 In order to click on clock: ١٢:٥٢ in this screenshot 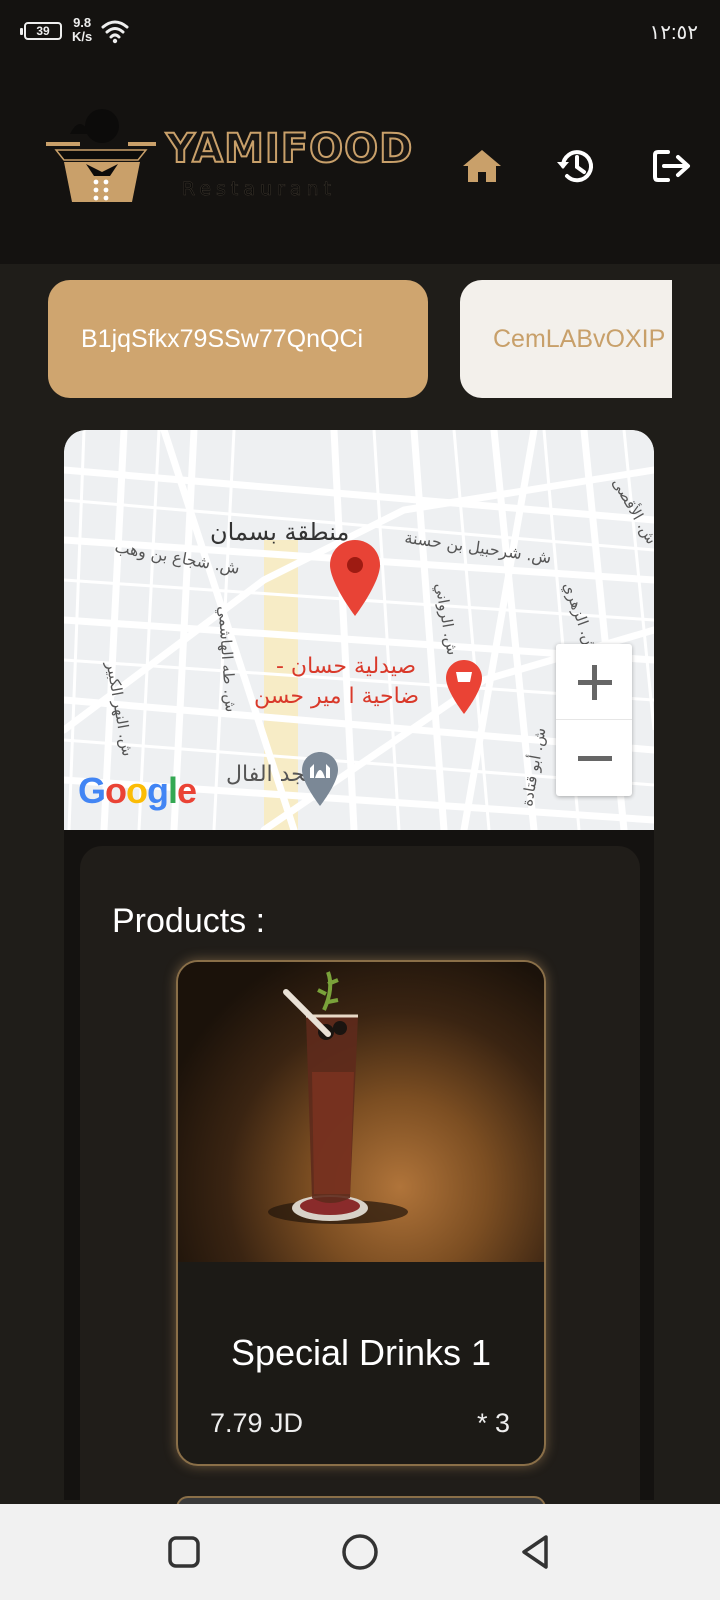, I will do `click(673, 33)`.